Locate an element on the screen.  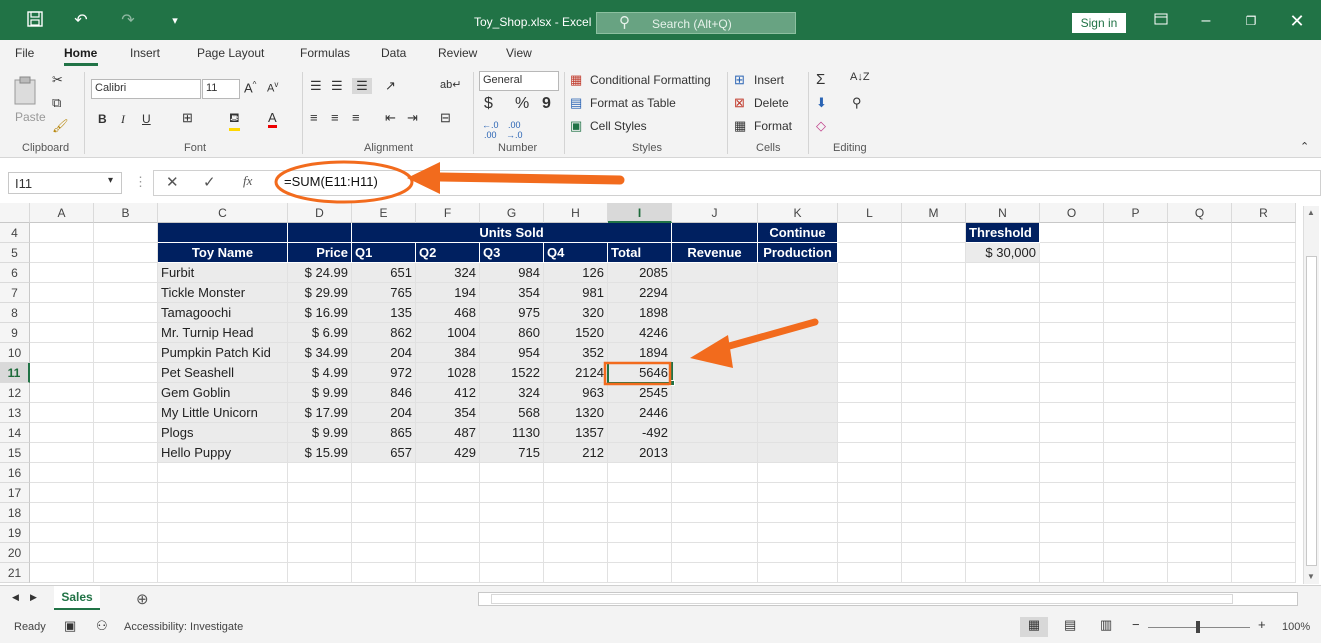
q2-cell: 384 is located at coordinates (448, 353).